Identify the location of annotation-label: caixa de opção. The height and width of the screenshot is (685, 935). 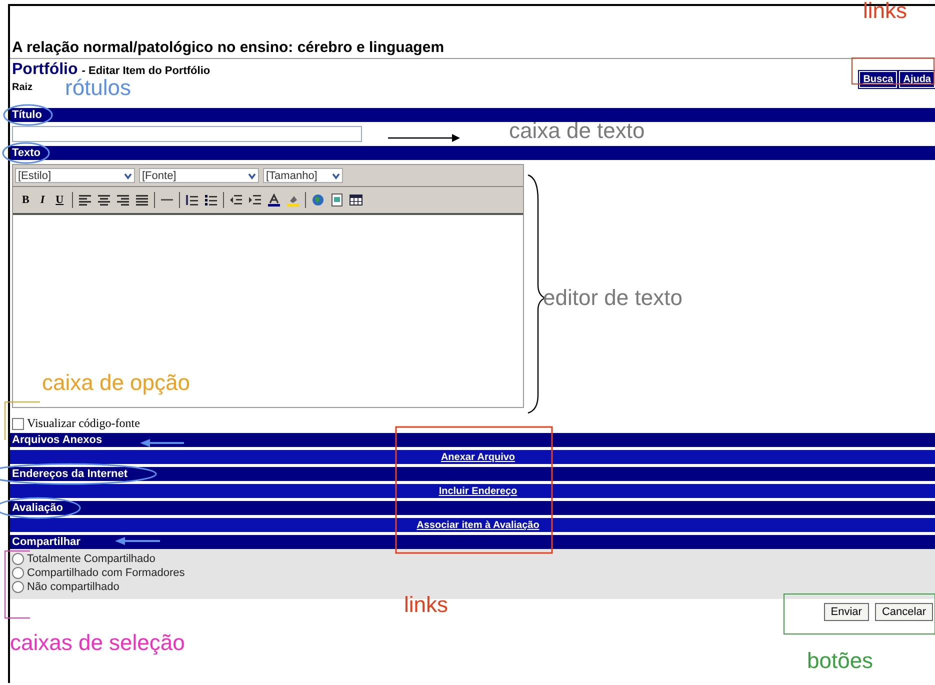
(116, 383).